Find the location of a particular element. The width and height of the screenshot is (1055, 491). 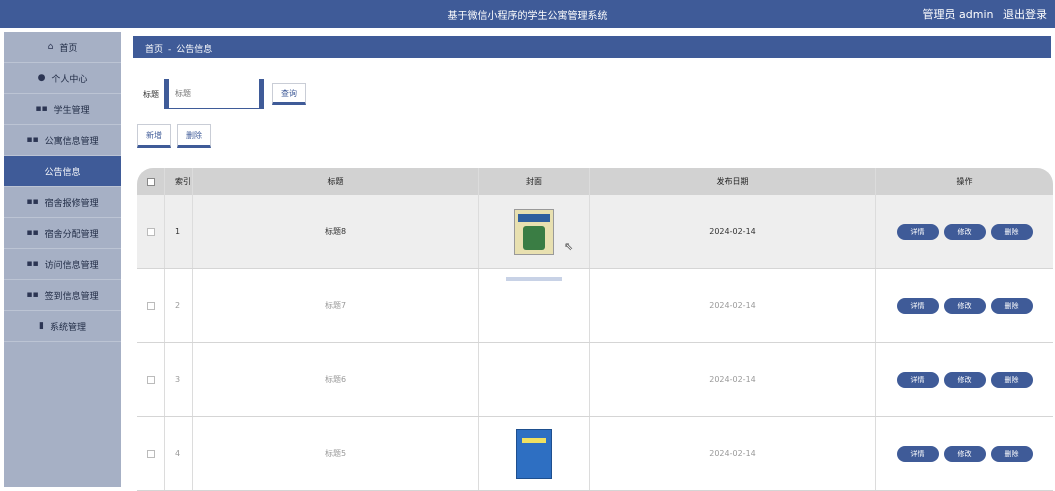

sidebar-item-signin: ▪▪ 签到信息管理 is located at coordinates (62, 295).